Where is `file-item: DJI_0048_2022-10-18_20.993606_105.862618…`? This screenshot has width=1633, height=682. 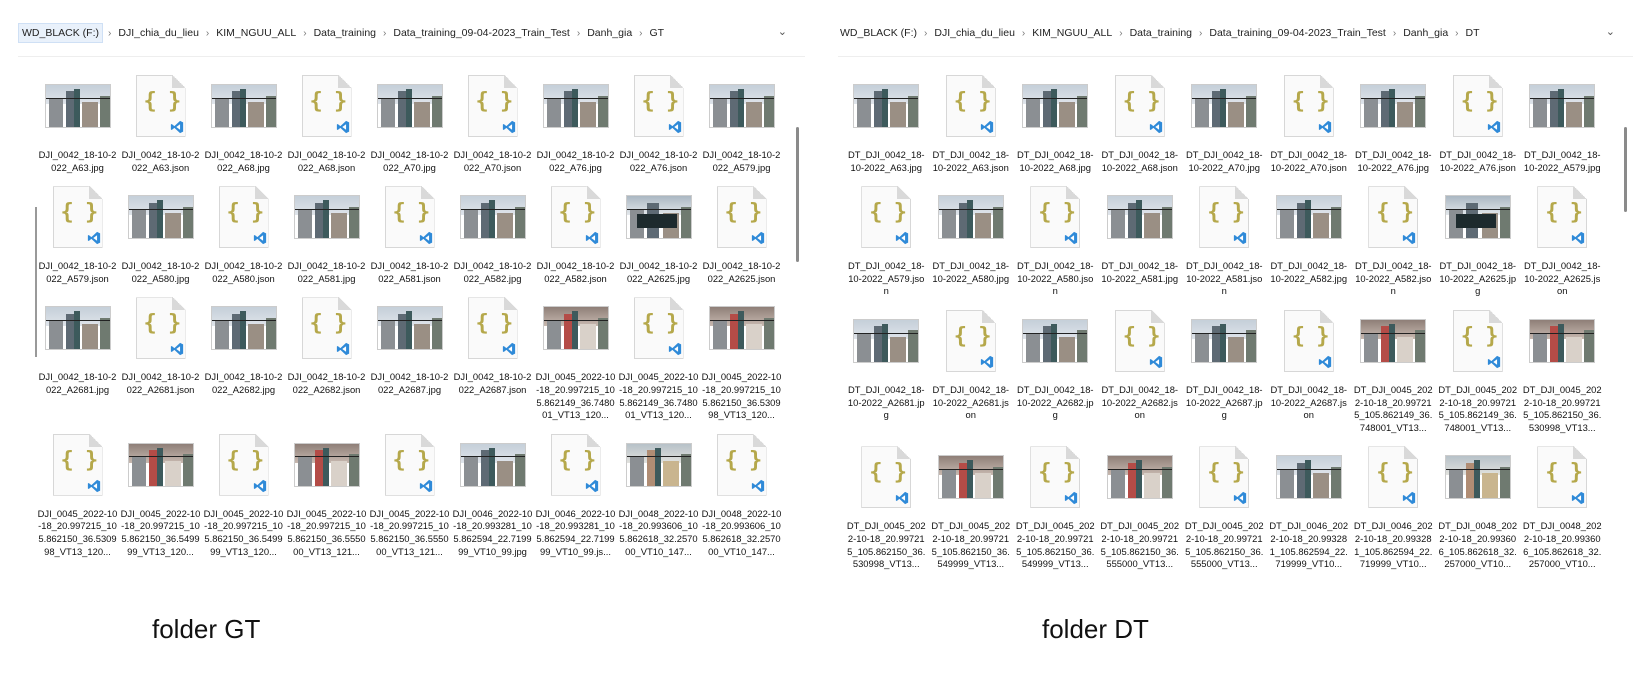
file-item: DJI_0048_2022-10-18_20.993606_105.862618… is located at coordinates (658, 490).